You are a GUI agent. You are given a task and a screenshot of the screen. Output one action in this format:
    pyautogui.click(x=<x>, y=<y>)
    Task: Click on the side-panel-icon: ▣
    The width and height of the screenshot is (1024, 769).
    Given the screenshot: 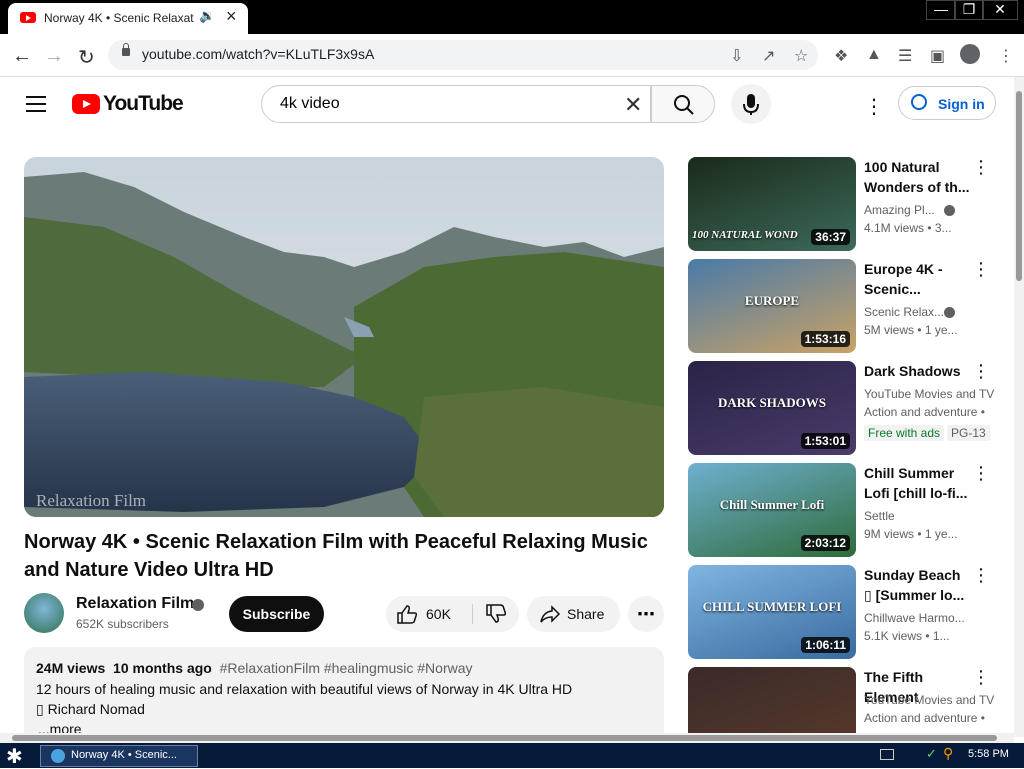 What is the action you would take?
    pyautogui.click(x=937, y=56)
    